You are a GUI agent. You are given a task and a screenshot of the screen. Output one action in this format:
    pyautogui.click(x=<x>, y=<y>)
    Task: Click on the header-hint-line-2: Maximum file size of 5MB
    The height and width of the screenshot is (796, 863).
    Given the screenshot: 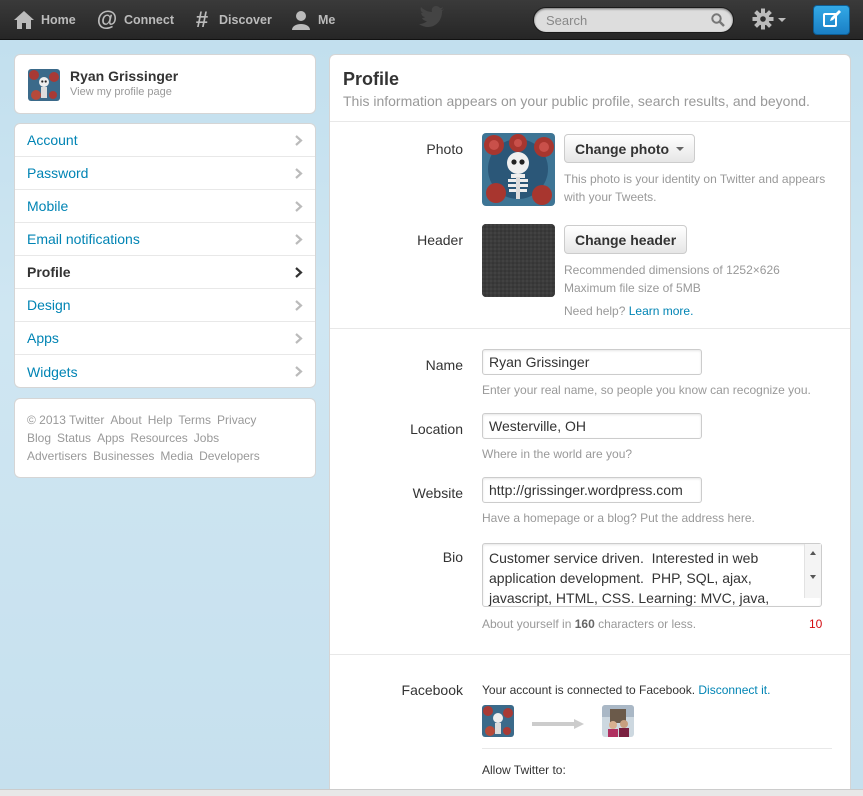 What is the action you would take?
    pyautogui.click(x=632, y=288)
    